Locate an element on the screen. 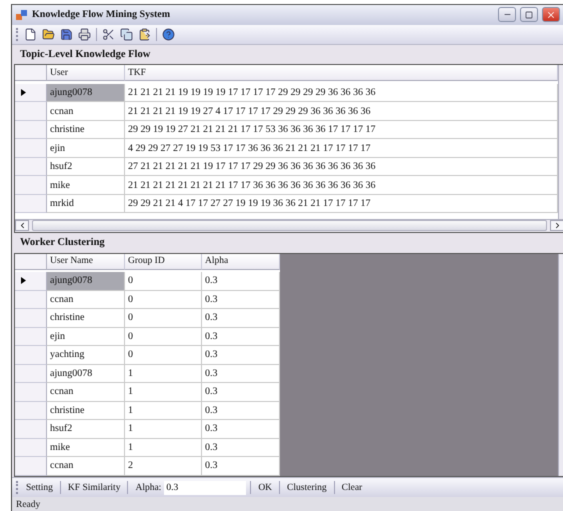 The image size is (563, 511). table-cell: 2 is located at coordinates (163, 466).